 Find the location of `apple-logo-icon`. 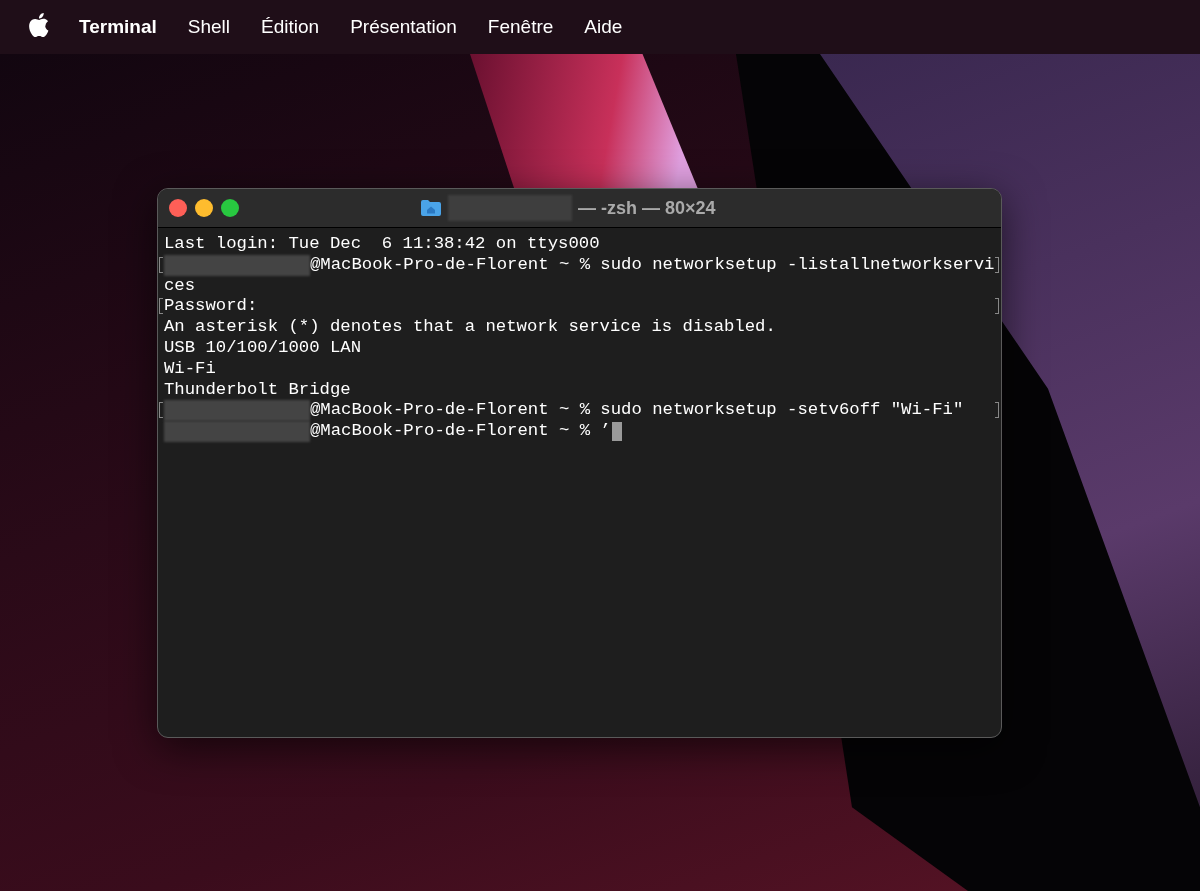

apple-logo-icon is located at coordinates (39, 25).